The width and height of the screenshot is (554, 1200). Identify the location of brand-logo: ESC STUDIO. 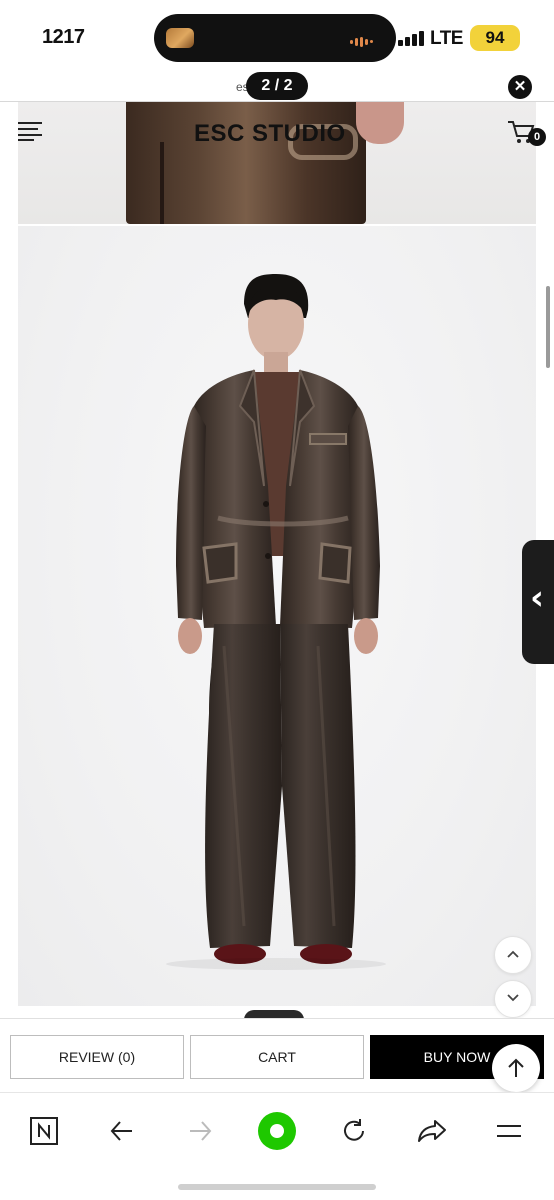
(270, 134).